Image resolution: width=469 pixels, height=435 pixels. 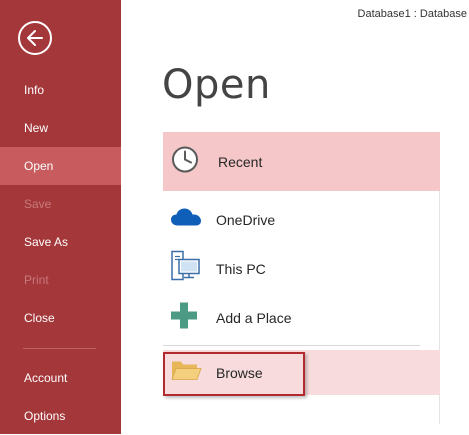 What do you see at coordinates (291, 345) in the screenshot?
I see `locations-divider` at bounding box center [291, 345].